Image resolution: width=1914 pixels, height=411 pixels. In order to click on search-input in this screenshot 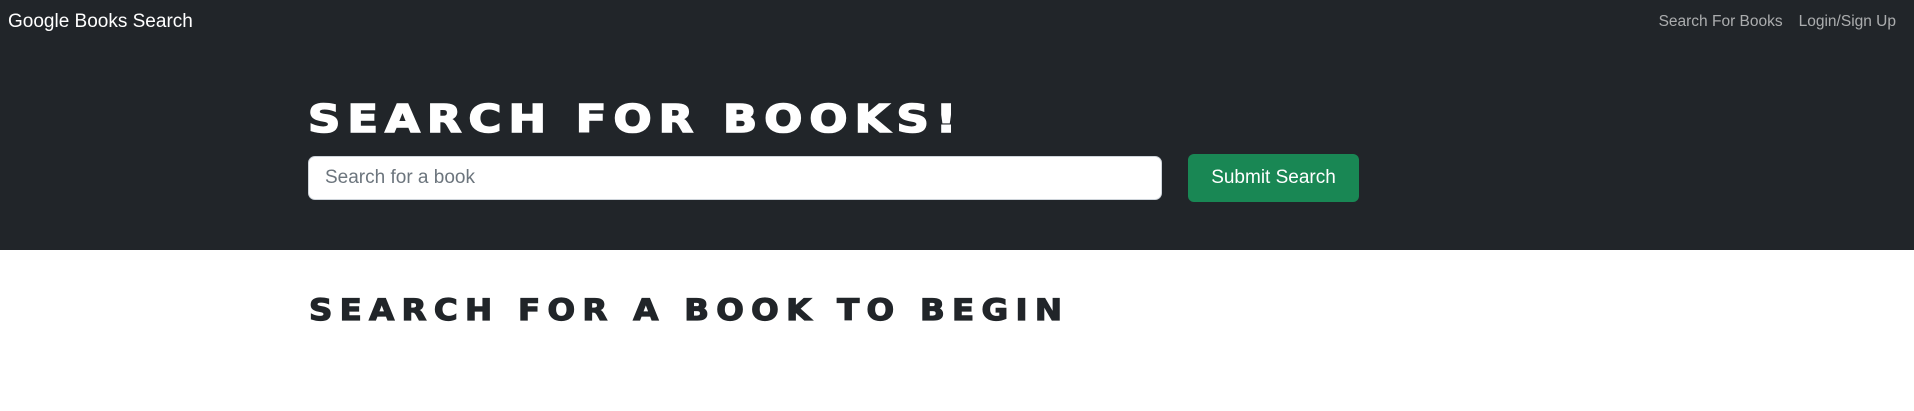, I will do `click(735, 178)`.